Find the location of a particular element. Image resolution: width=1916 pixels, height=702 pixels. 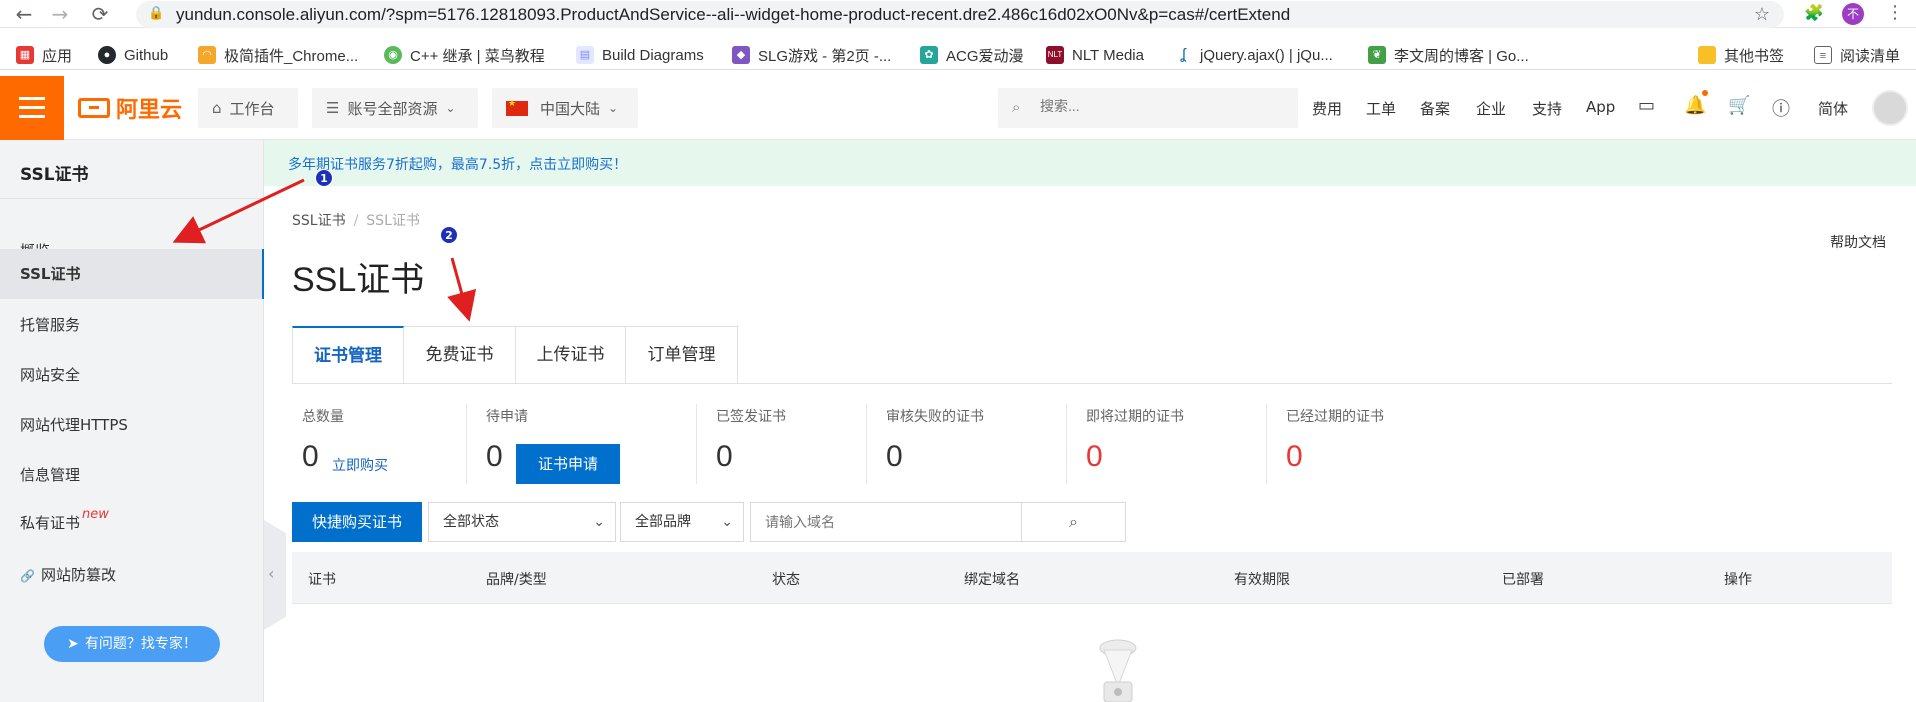

annotation-layer is located at coordinates (324, 250).